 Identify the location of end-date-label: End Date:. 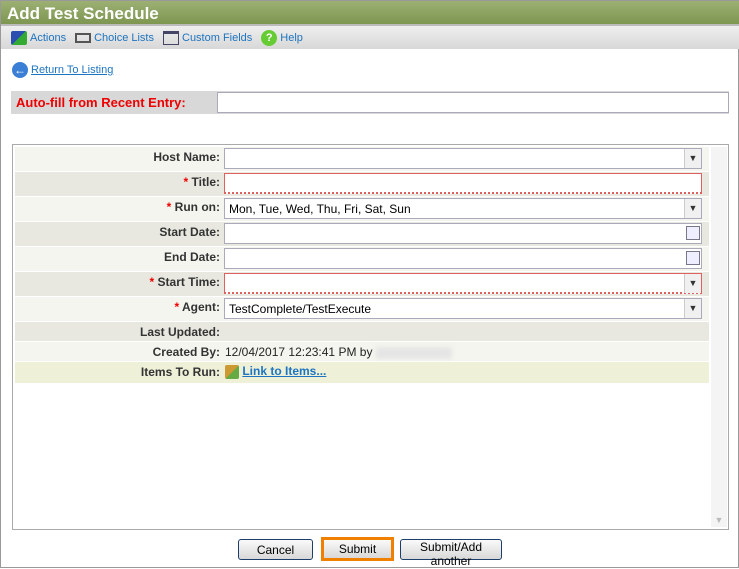
(119, 259).